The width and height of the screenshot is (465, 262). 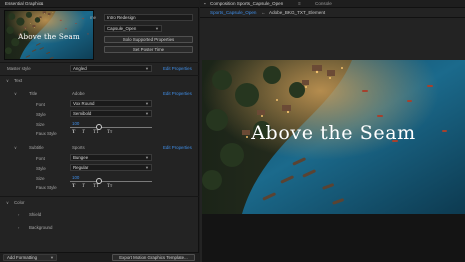 What do you see at coordinates (19, 202) in the screenshot?
I see `color-section-label: Color` at bounding box center [19, 202].